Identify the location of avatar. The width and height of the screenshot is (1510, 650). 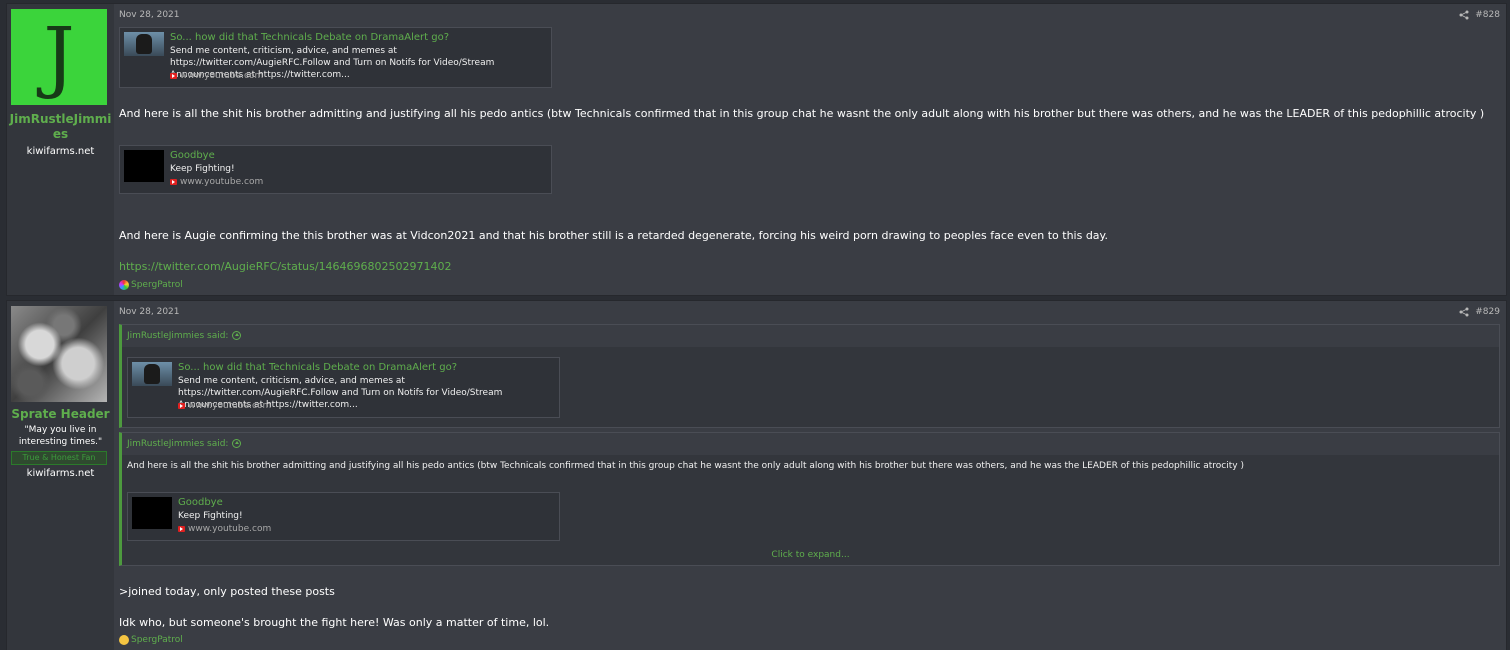
(59, 354).